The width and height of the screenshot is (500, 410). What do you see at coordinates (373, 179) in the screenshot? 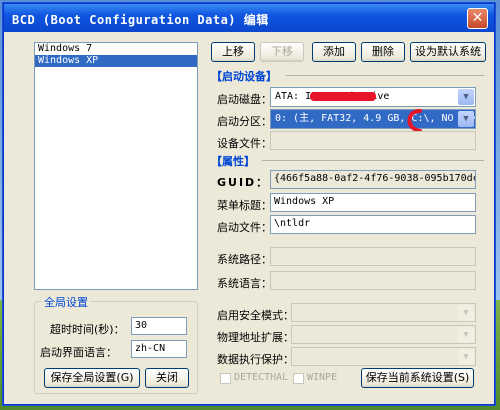
I see `guid-field: {466f5a88-0af2-4f76-9038-095b170dc21c}` at bounding box center [373, 179].